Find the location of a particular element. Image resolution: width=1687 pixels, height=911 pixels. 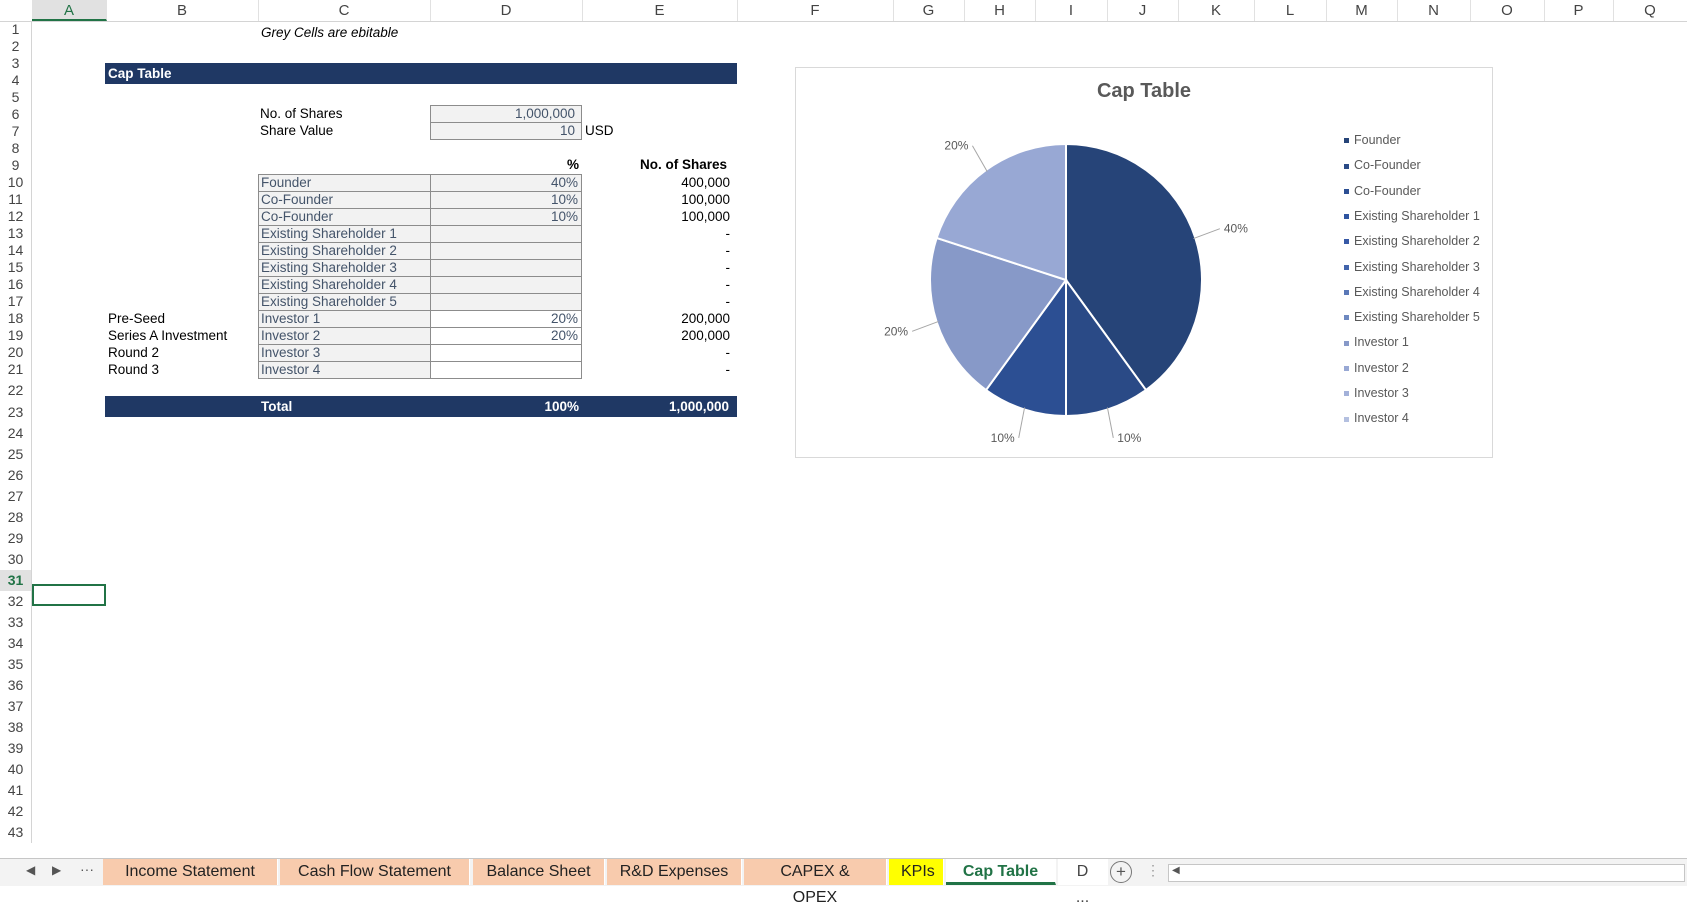

row-header-20: 20 is located at coordinates (16, 352).